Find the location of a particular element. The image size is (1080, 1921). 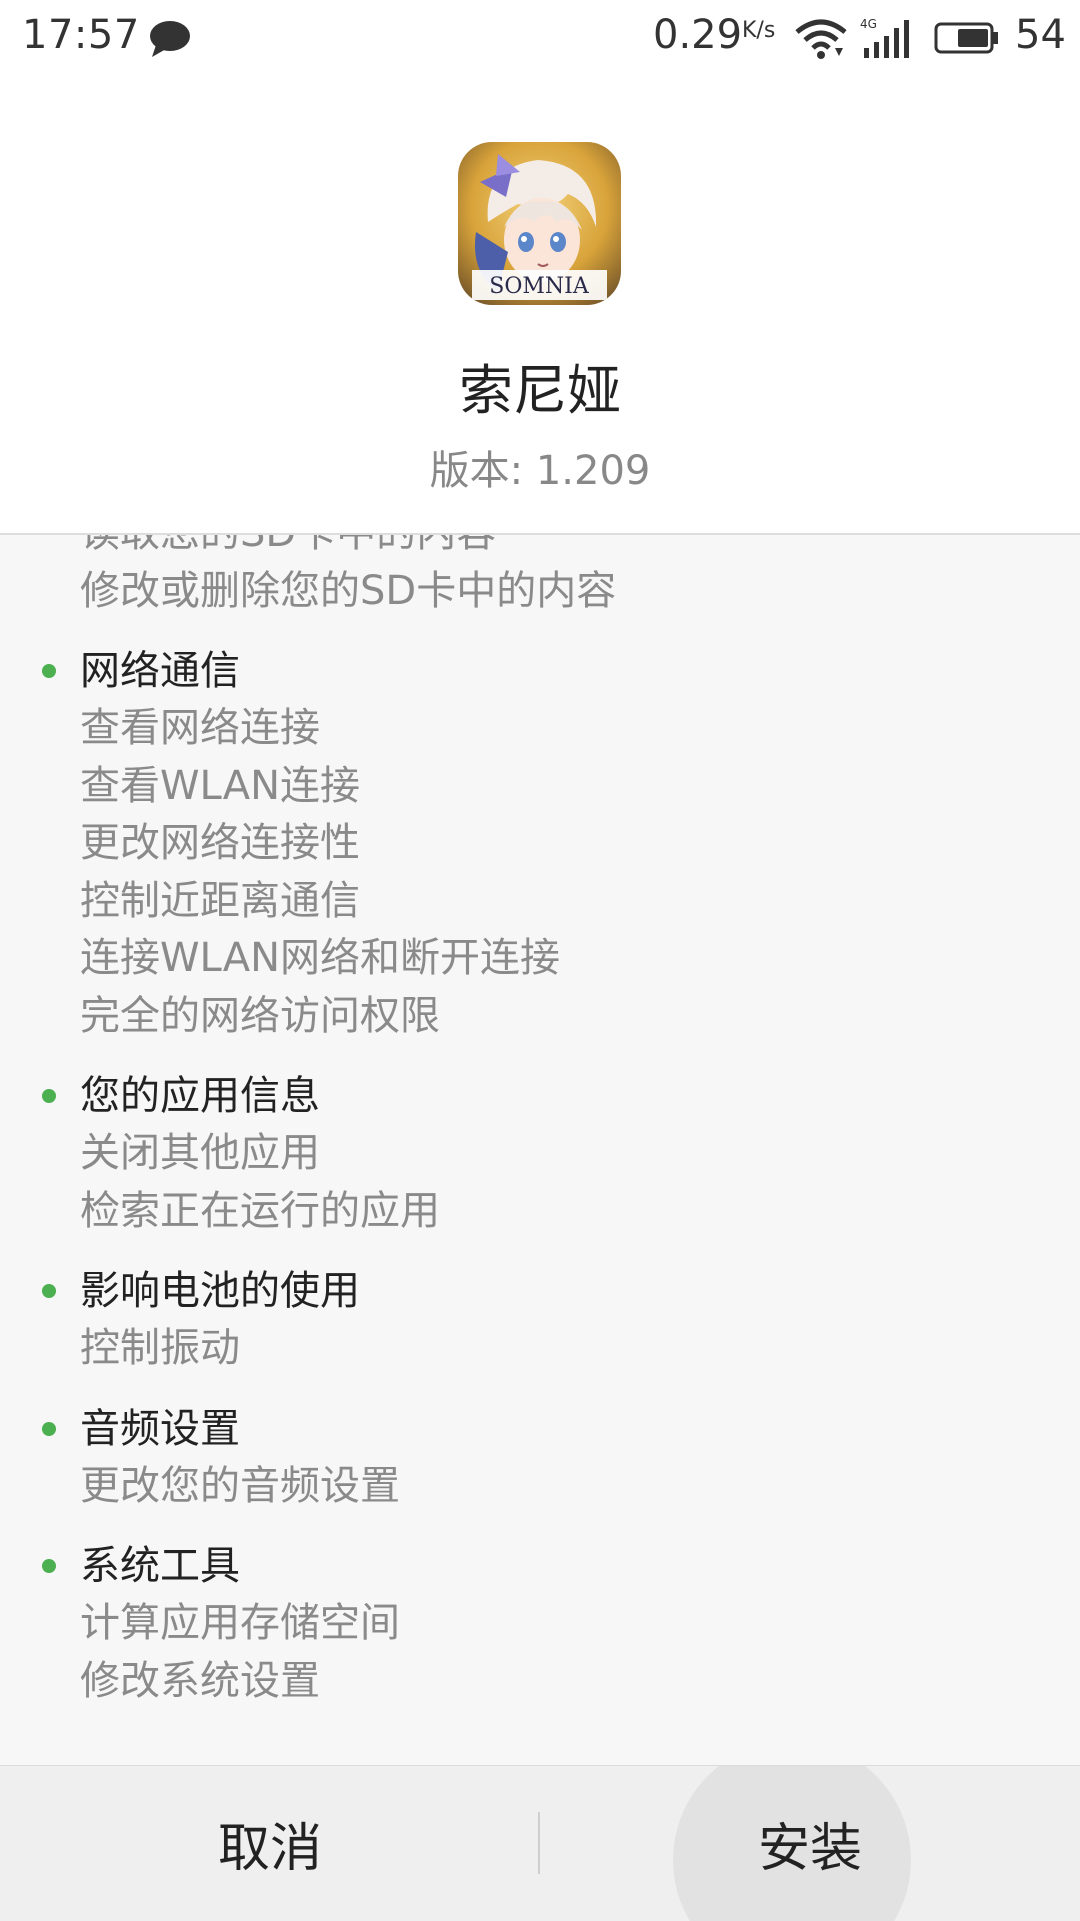

permission-item: 修改系统设置 is located at coordinates (200, 1680).